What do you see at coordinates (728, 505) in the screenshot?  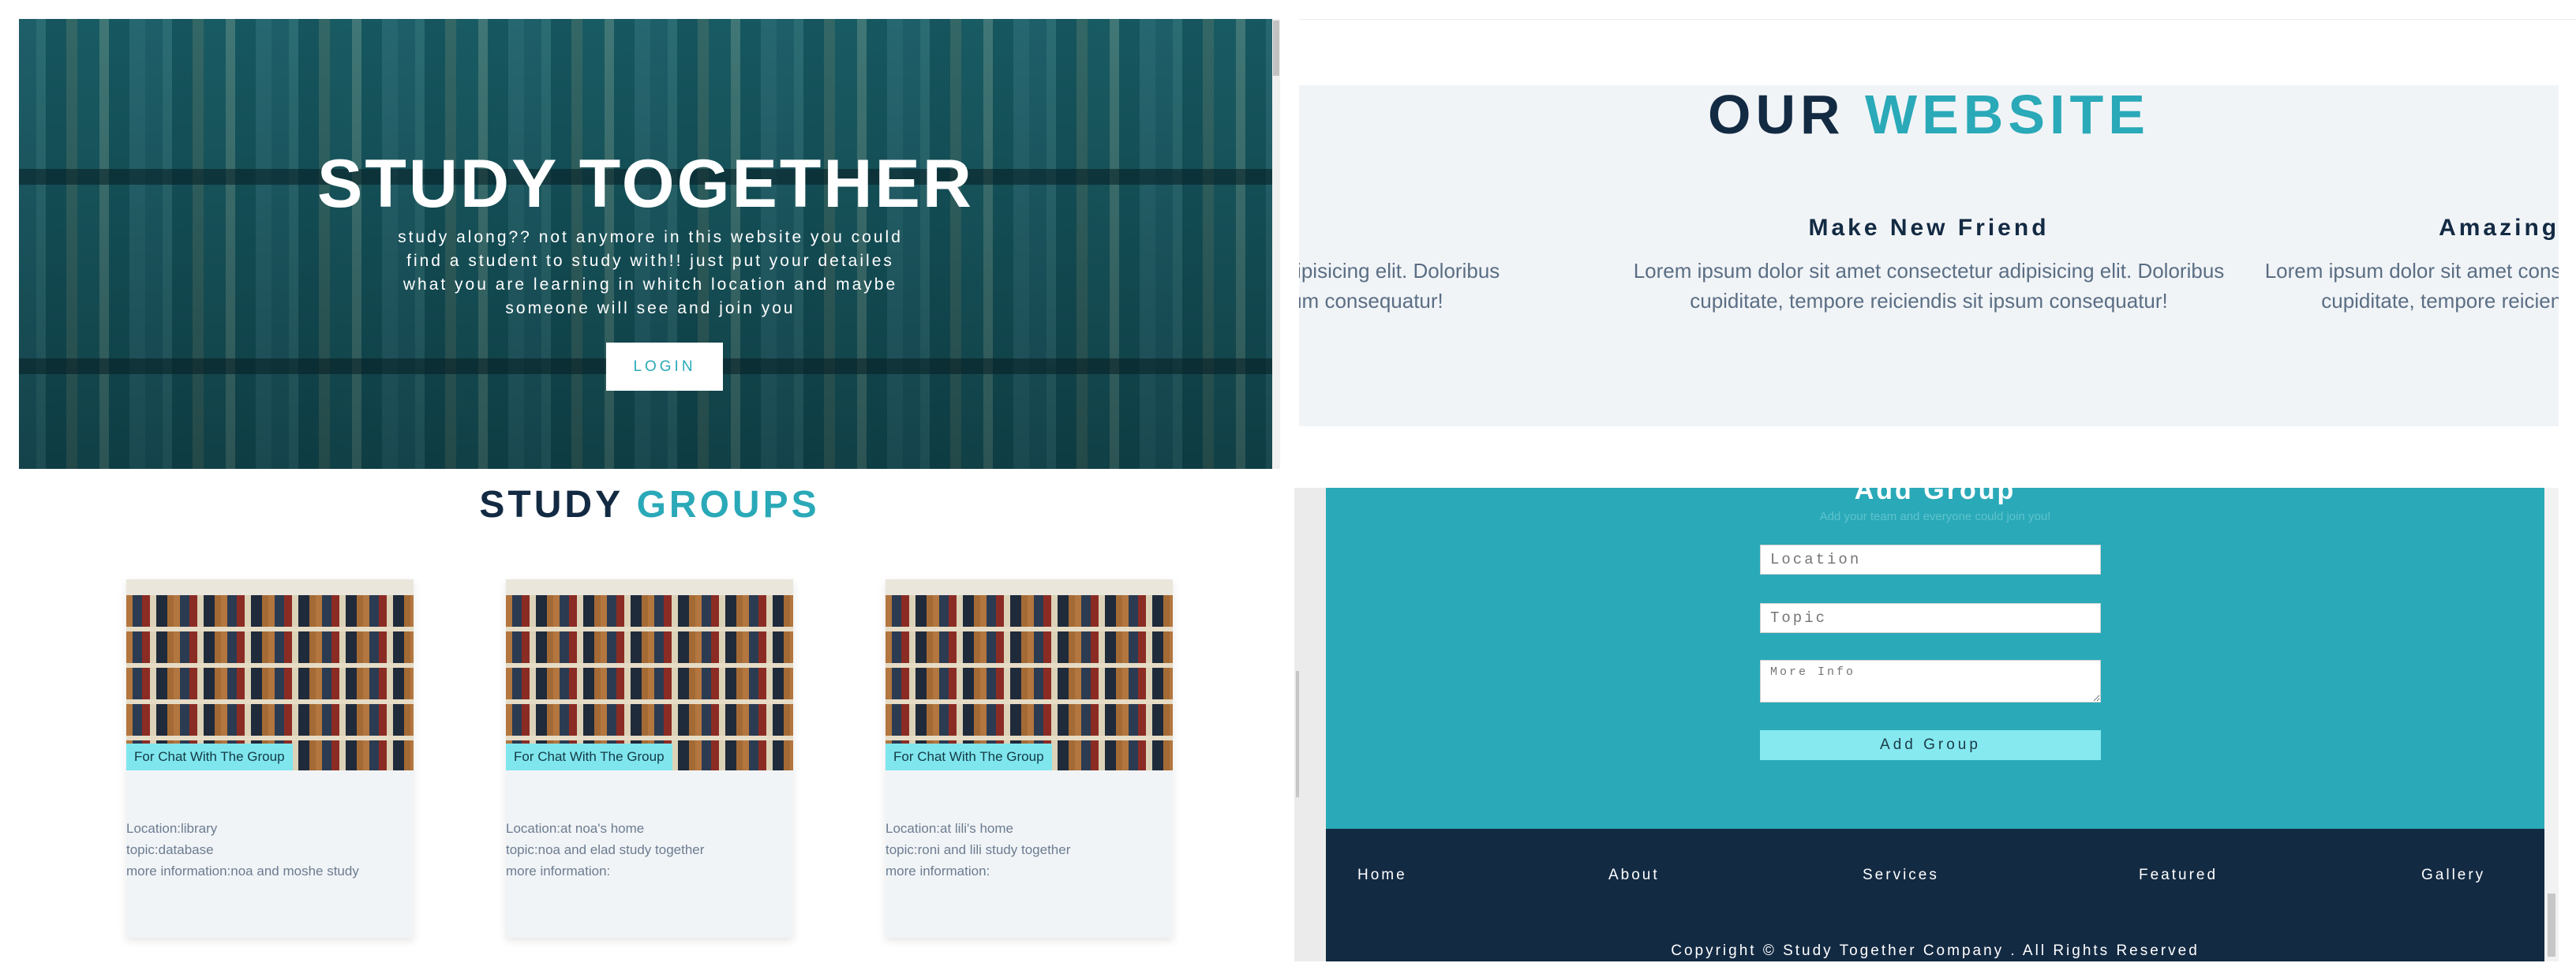 I see `study-groups-title-accent: GROUPS` at bounding box center [728, 505].